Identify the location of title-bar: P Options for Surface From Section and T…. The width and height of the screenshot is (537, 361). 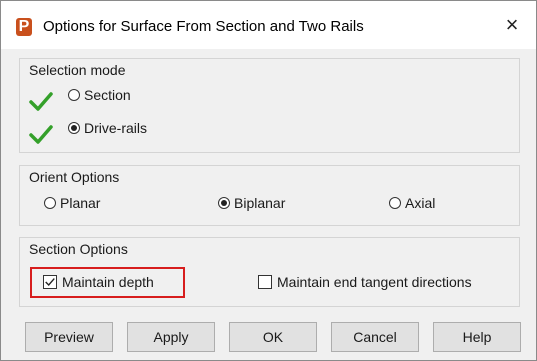
(268, 25).